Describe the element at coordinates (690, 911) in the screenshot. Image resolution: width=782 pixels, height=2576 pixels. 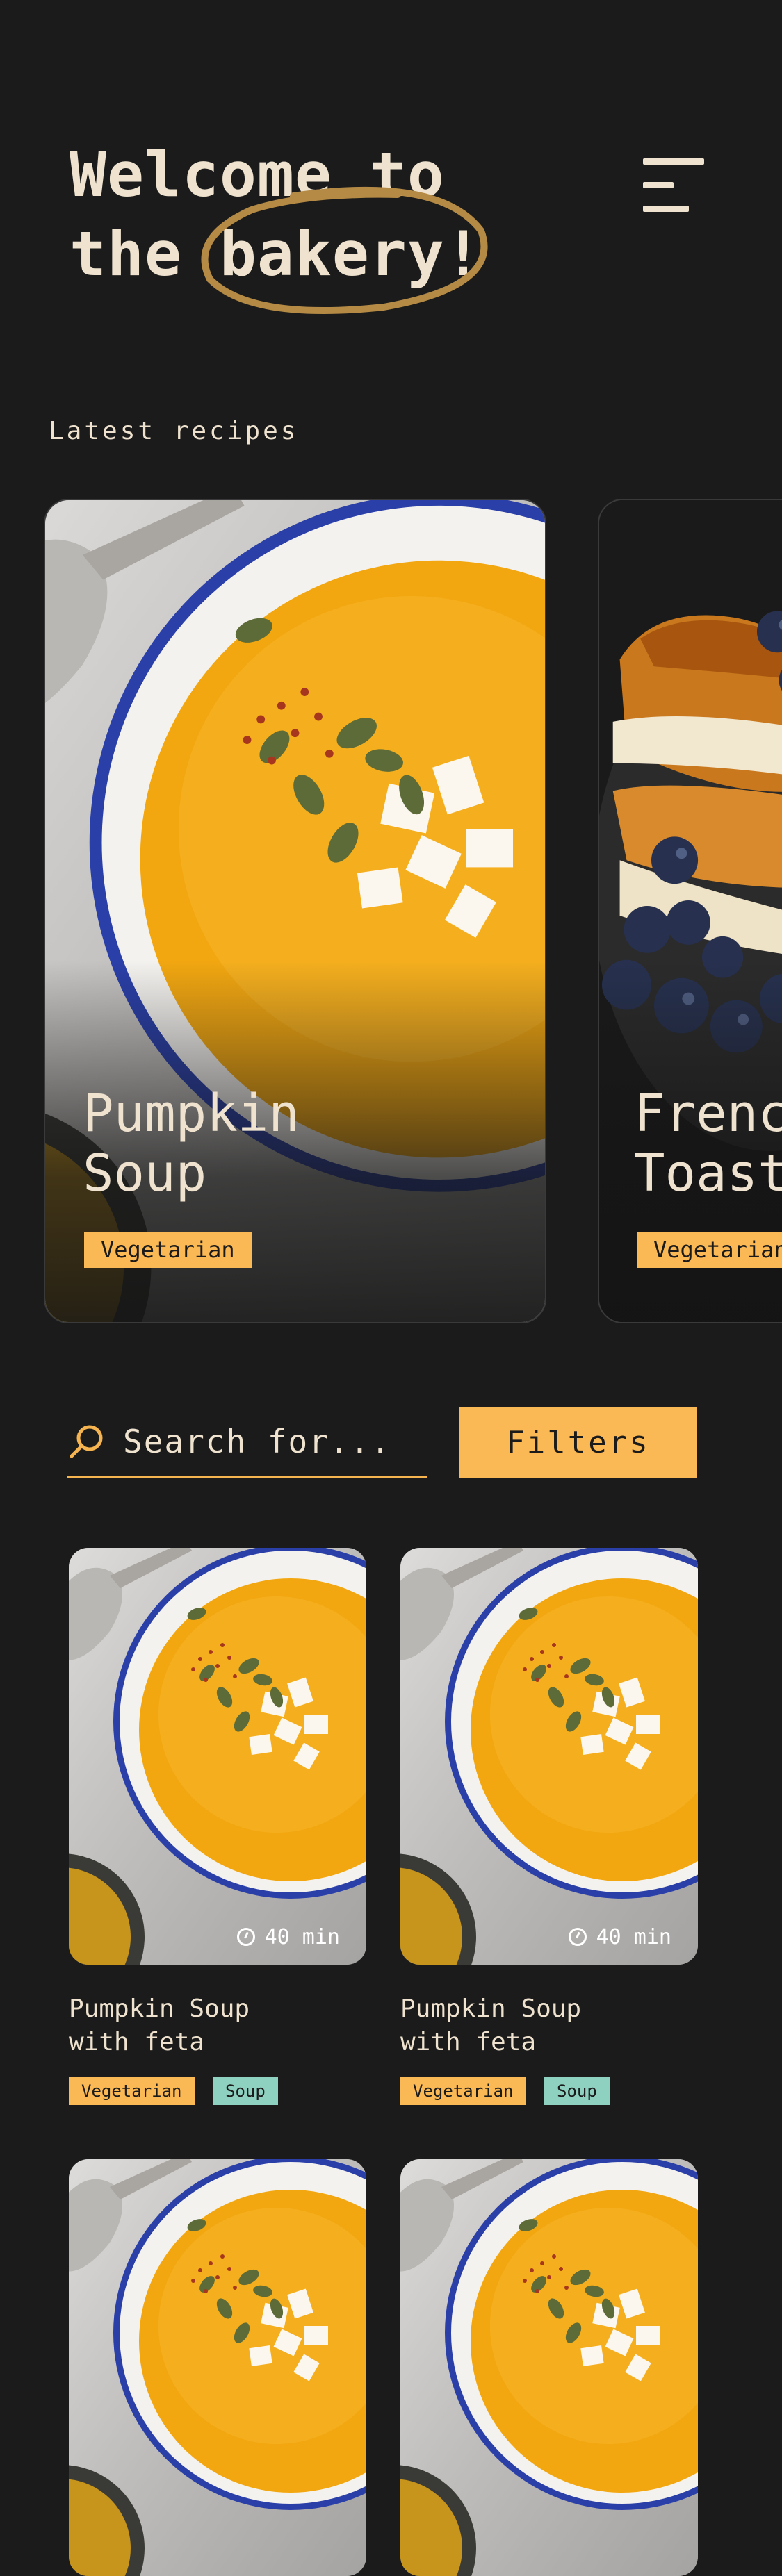
I see `recipe-card-french-toast: French Toast Vegetarian` at that location.